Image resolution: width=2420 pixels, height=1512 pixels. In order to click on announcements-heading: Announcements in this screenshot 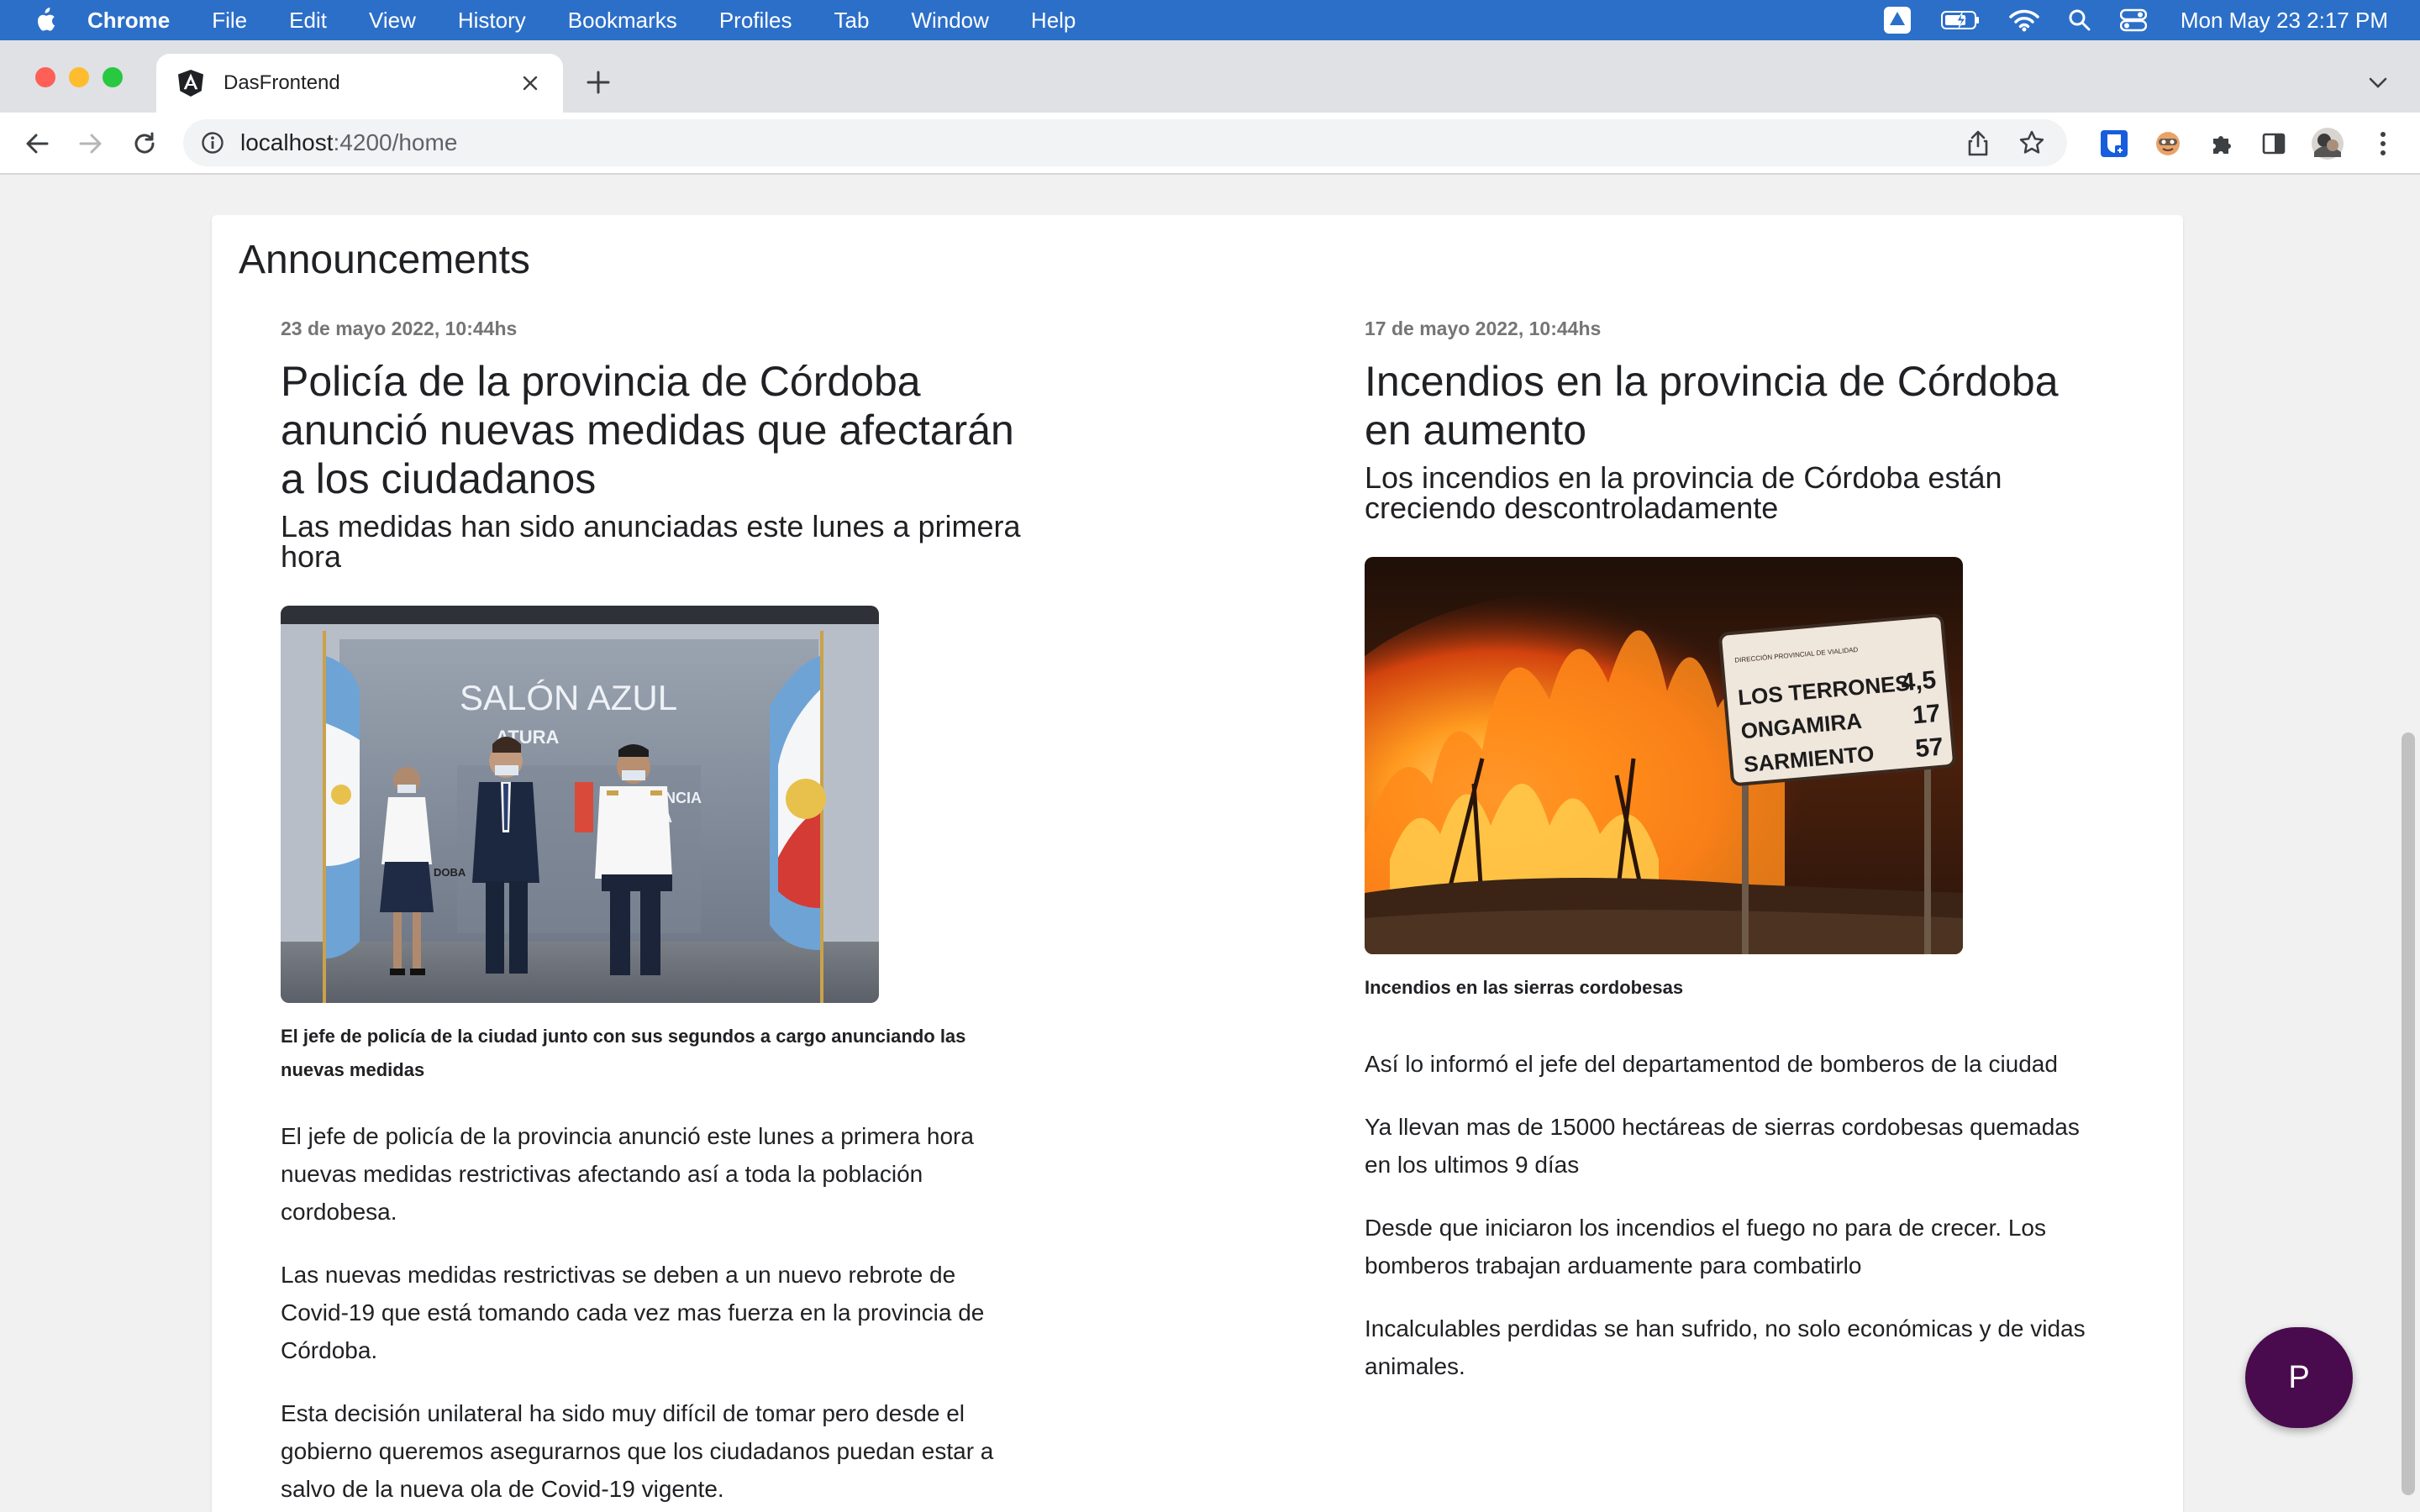, I will do `click(384, 260)`.